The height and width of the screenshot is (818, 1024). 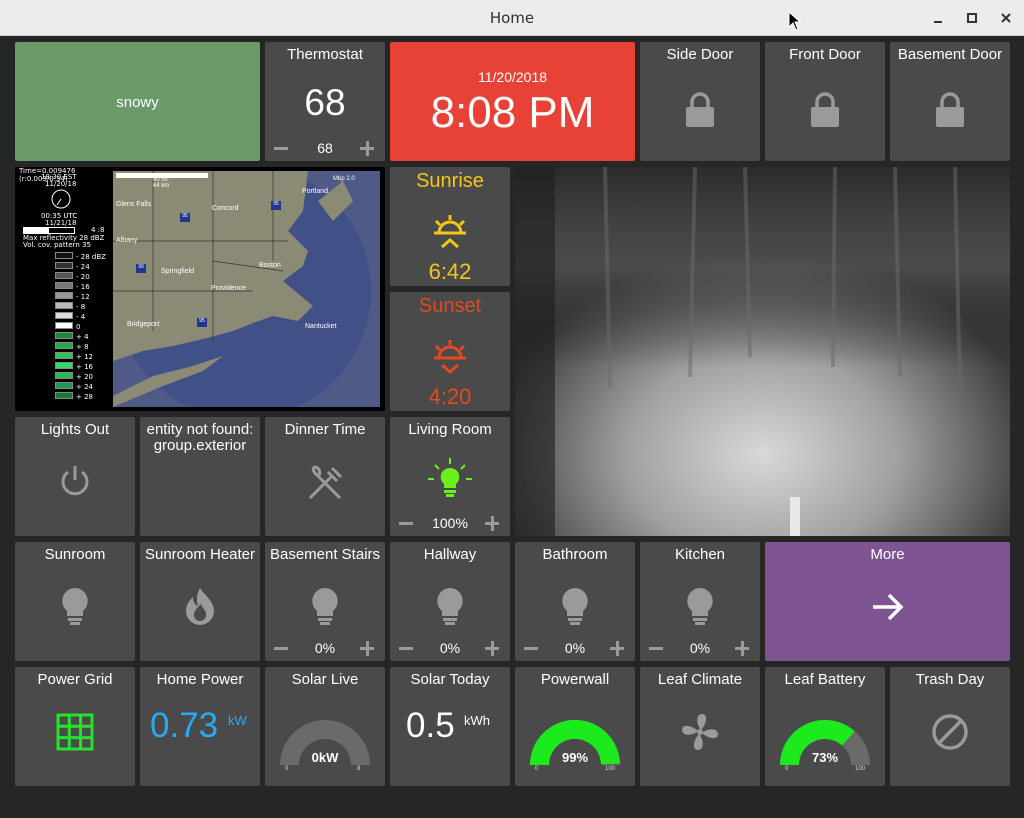 What do you see at coordinates (950, 54) in the screenshot?
I see `basement-door-title: Basement Door` at bounding box center [950, 54].